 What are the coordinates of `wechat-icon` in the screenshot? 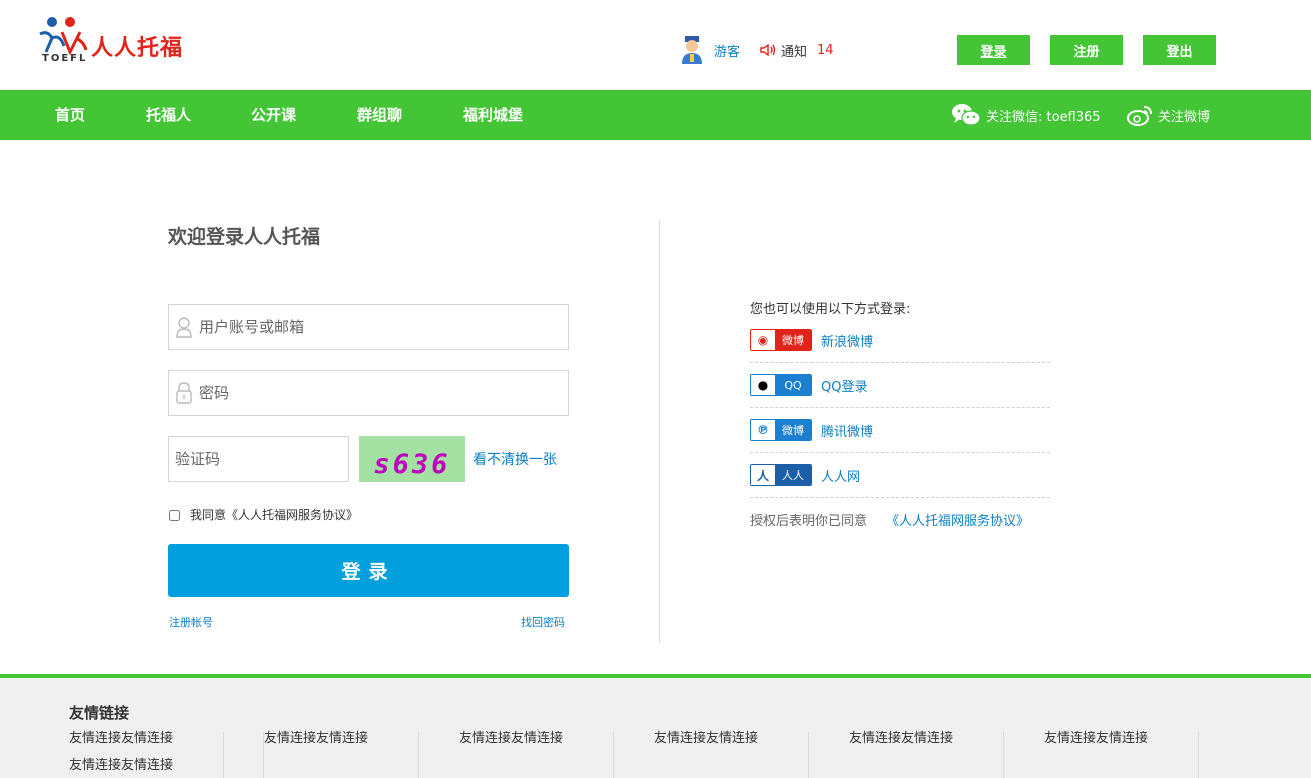 It's located at (966, 115).